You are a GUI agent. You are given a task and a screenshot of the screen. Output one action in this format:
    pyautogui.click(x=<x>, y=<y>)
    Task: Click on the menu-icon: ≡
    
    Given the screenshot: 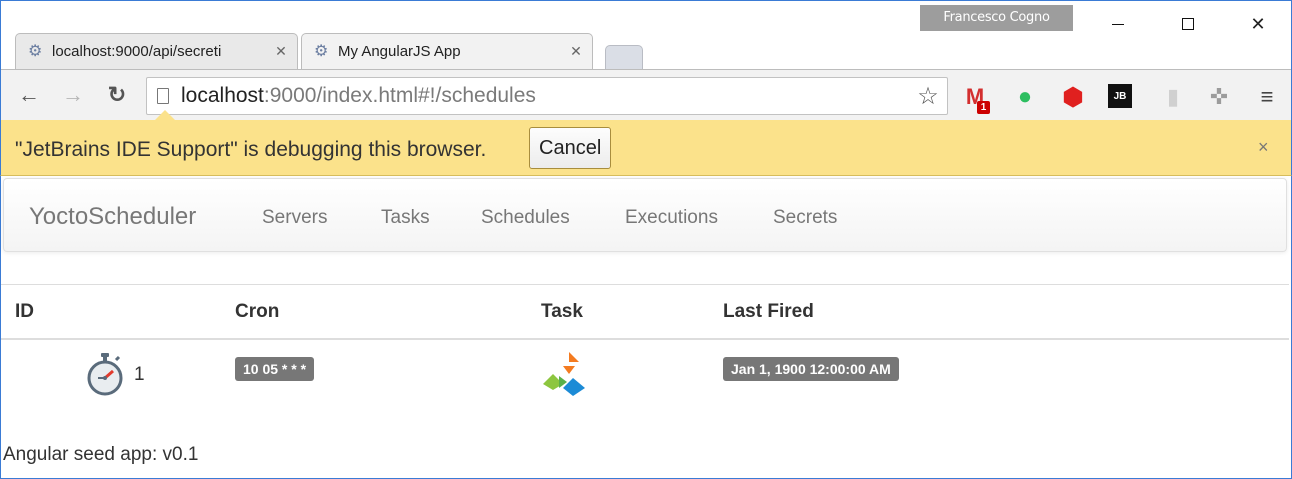 What is the action you would take?
    pyautogui.click(x=1267, y=97)
    